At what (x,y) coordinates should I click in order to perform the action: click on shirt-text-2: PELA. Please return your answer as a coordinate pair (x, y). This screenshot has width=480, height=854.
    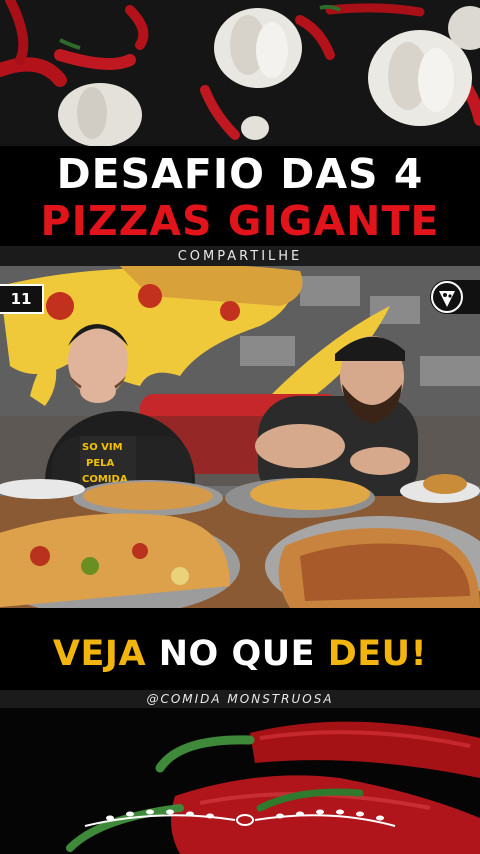
    Looking at the image, I should click on (100, 463).